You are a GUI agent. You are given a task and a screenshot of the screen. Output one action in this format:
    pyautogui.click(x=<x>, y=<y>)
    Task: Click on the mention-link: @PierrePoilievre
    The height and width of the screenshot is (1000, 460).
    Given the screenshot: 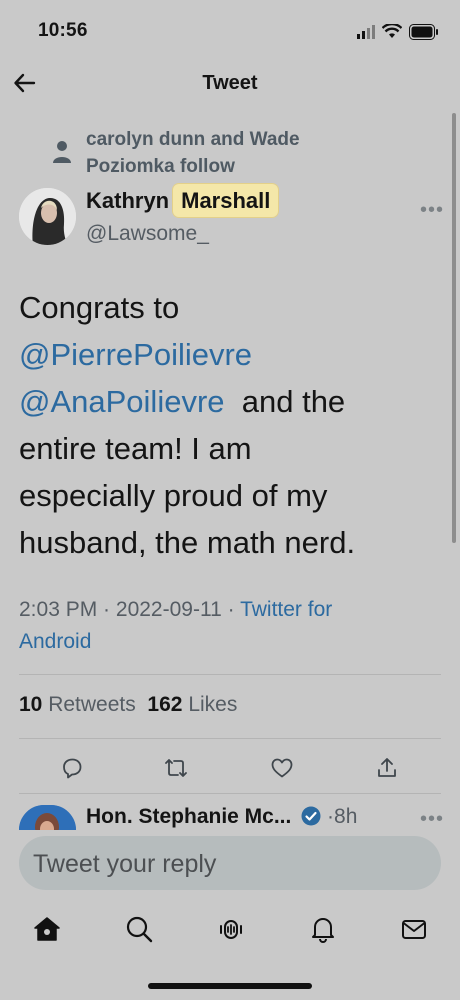 What is the action you would take?
    pyautogui.click(x=135, y=354)
    